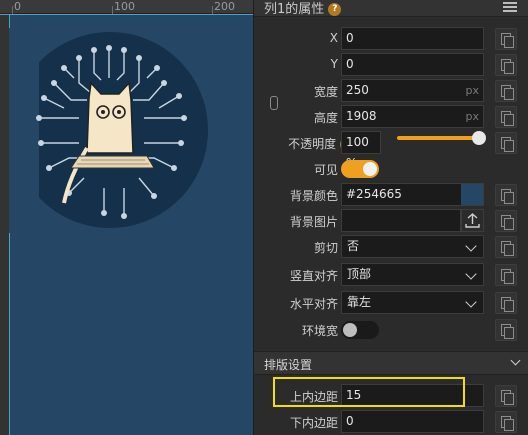 The height and width of the screenshot is (435, 528). Describe the element at coordinates (412, 274) in the screenshot. I see `valign-select: 顶部` at that location.